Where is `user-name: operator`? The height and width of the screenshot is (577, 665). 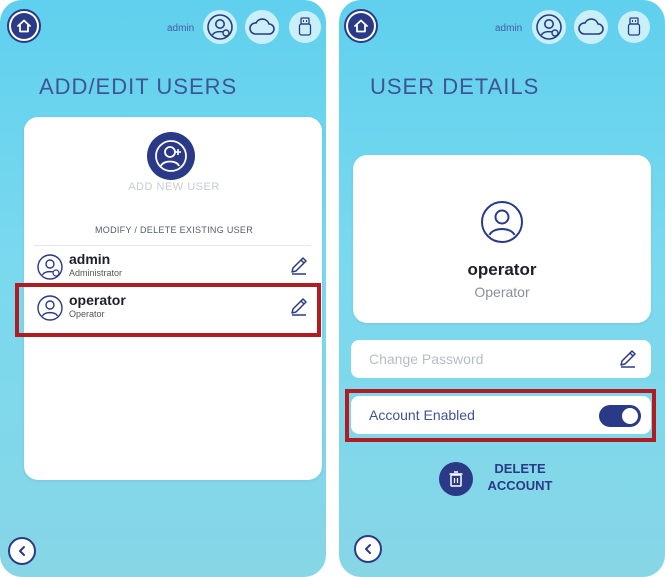
user-name: operator is located at coordinates (502, 269).